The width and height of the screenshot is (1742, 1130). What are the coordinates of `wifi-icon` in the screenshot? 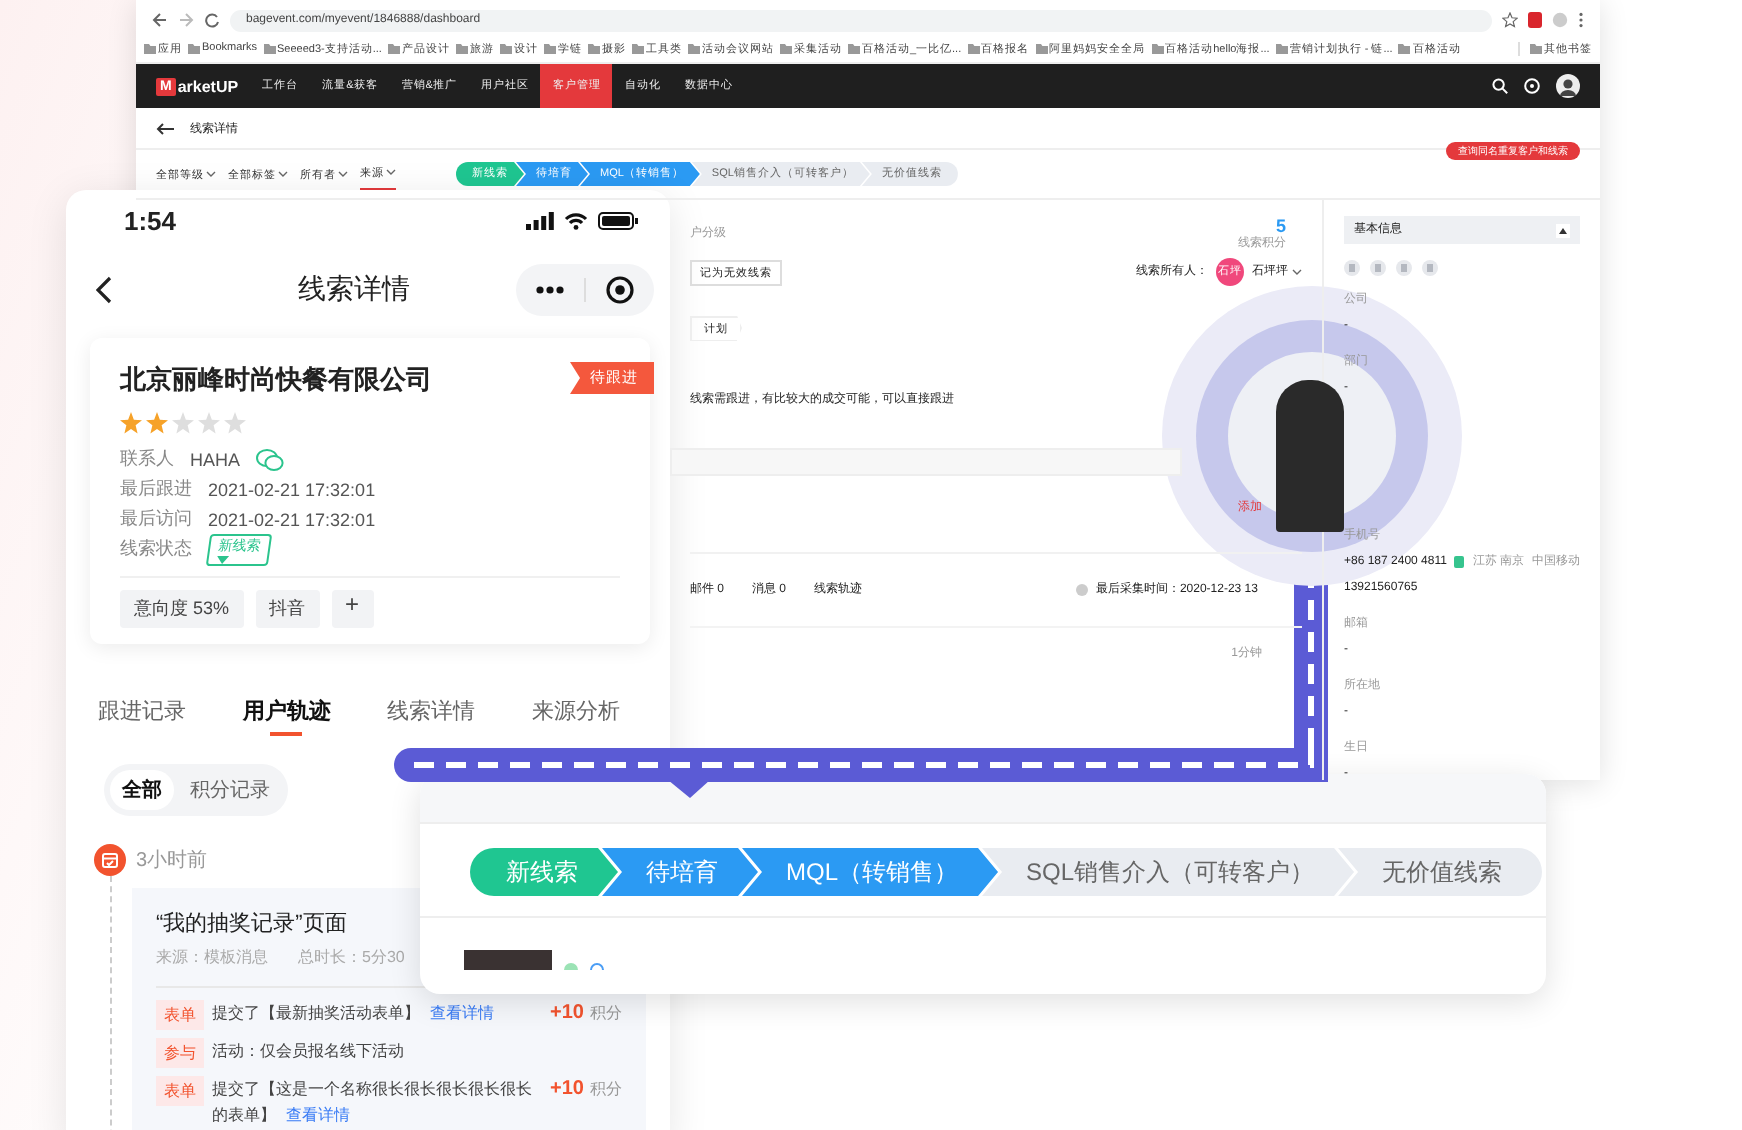 It's located at (576, 220).